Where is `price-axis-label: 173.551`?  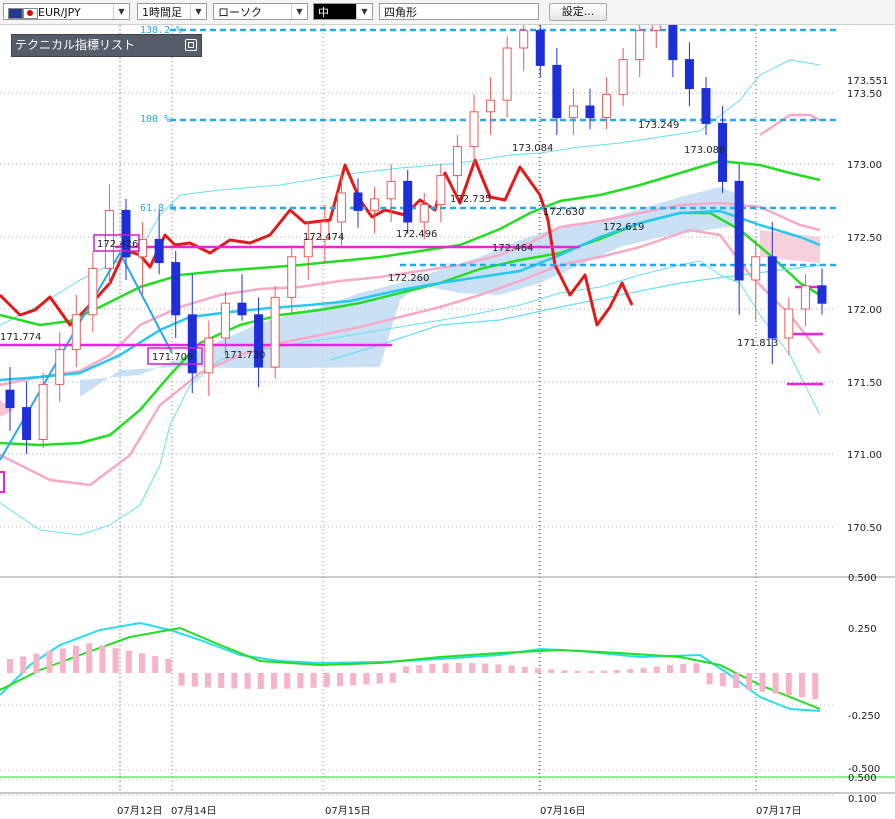 price-axis-label: 173.551 is located at coordinates (867, 81).